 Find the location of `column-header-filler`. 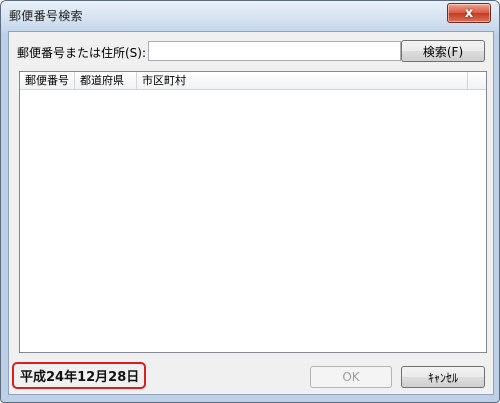

column-header-filler is located at coordinates (477, 80).